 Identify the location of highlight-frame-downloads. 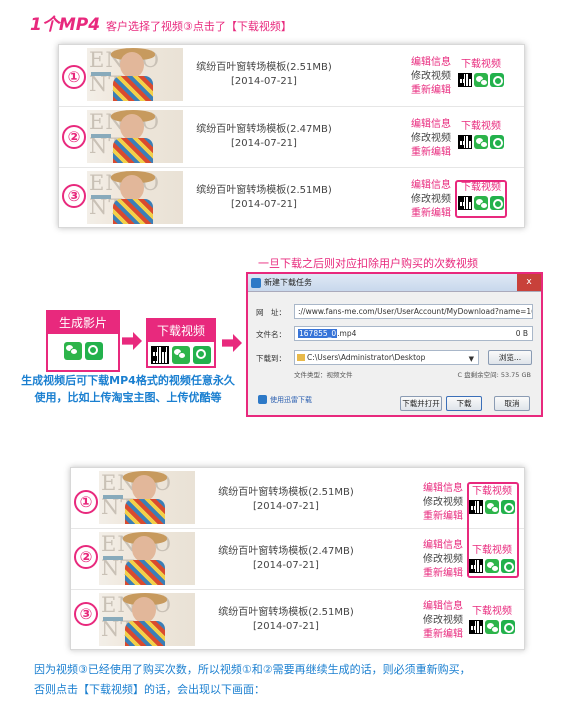
(493, 530).